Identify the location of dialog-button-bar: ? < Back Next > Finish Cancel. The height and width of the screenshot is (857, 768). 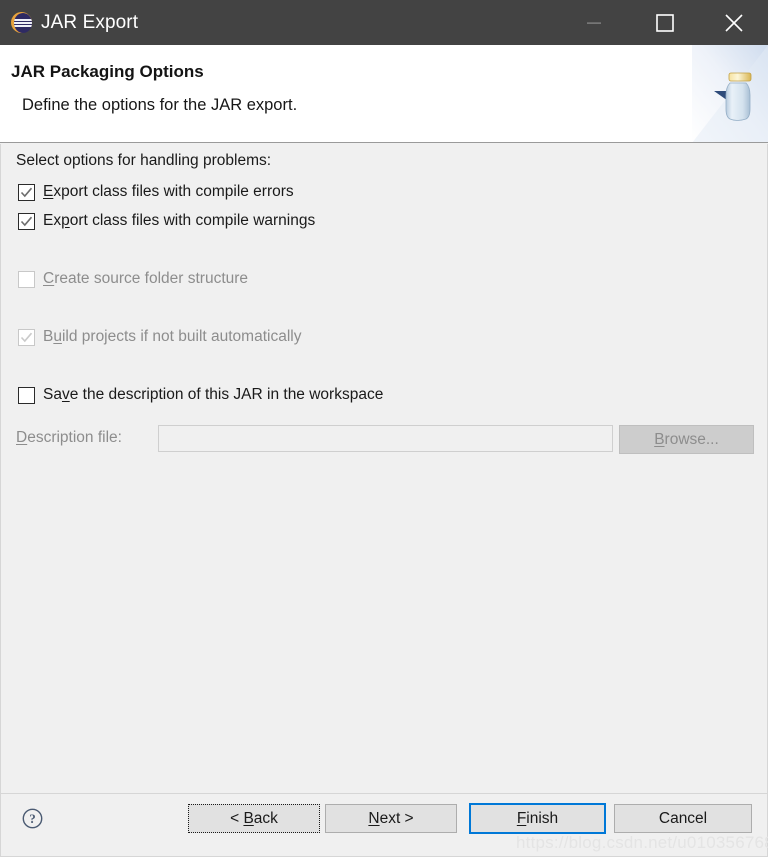
(384, 825).